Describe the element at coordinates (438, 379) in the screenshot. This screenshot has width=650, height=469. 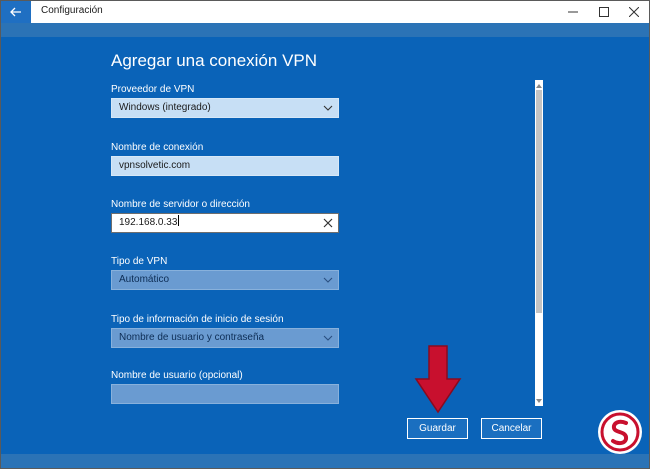
I see `down-arrow-annotation` at that location.